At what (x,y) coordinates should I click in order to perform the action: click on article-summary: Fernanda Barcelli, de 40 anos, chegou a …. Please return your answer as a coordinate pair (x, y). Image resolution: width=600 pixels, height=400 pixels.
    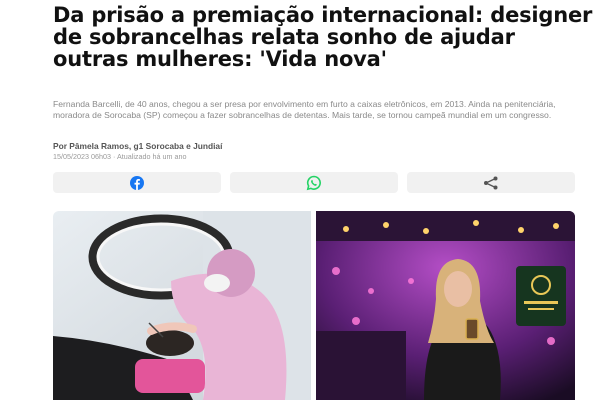
    Looking at the image, I should click on (304, 109).